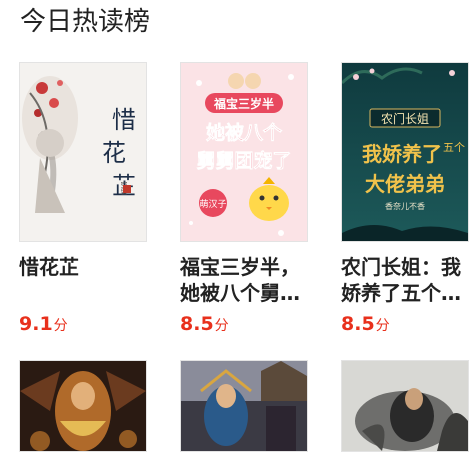 Image resolution: width=470 pixels, height=452 pixels. I want to click on cover-art-2: 福宝三岁半 她被八个 舅舅团宠了 萌汉子, so click(244, 152).